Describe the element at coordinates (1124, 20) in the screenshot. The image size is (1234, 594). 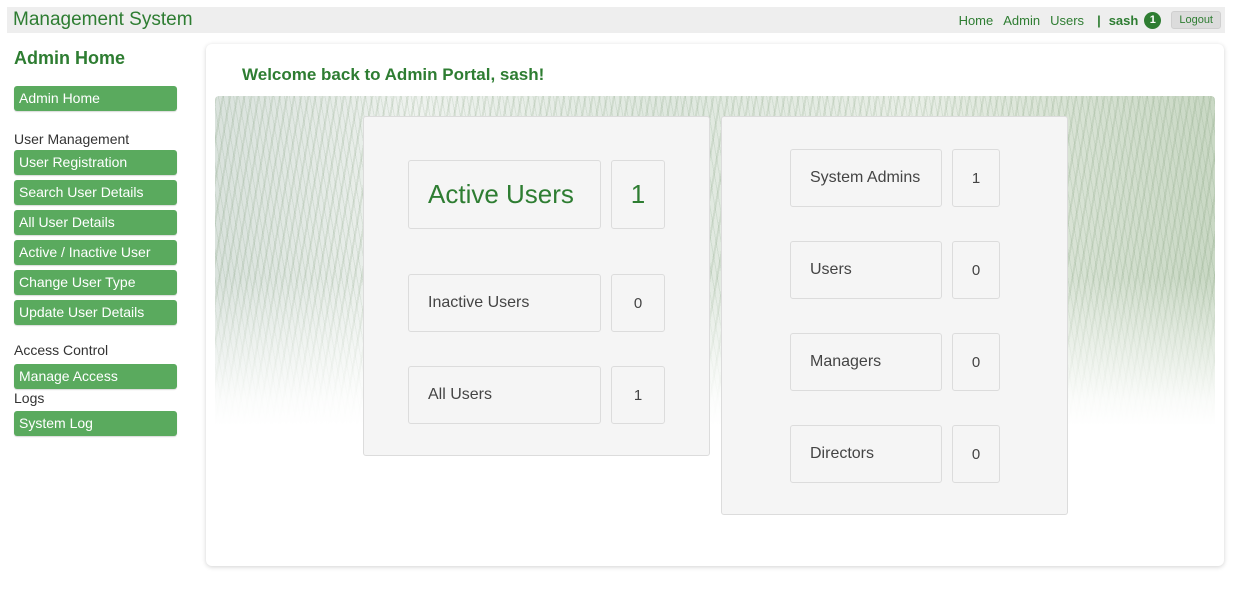
I see `username-label: sash` at that location.